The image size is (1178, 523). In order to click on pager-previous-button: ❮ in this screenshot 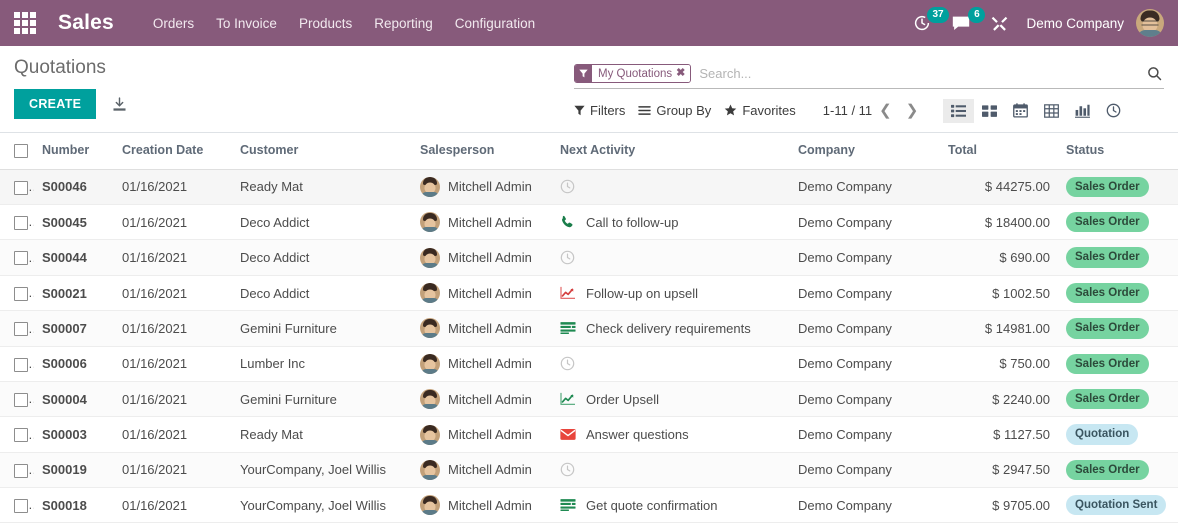, I will do `click(885, 110)`.